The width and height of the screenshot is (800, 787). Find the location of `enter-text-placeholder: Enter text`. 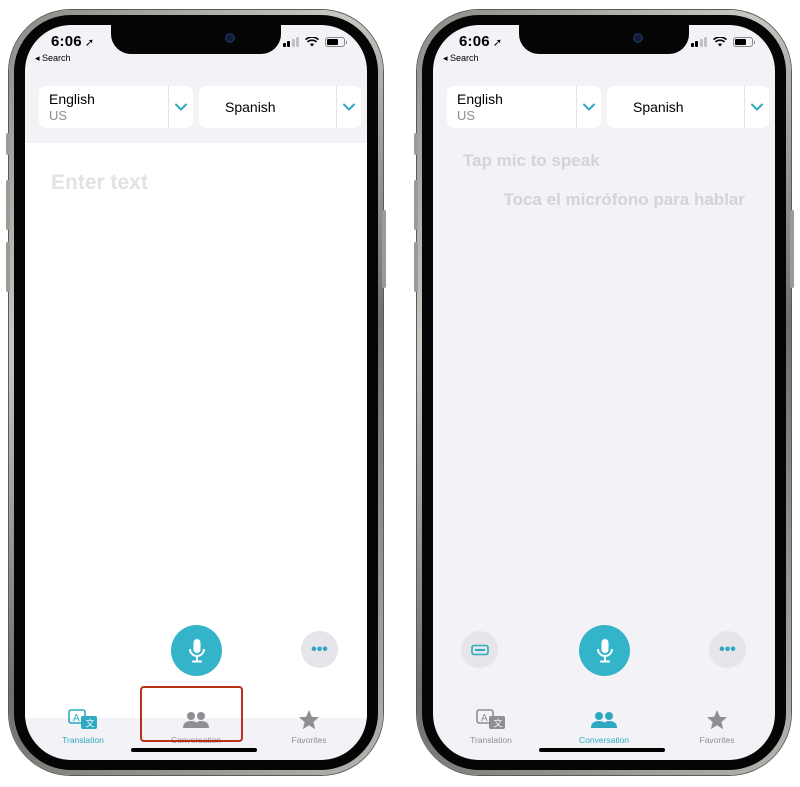

enter-text-placeholder: Enter text is located at coordinates (99, 182).